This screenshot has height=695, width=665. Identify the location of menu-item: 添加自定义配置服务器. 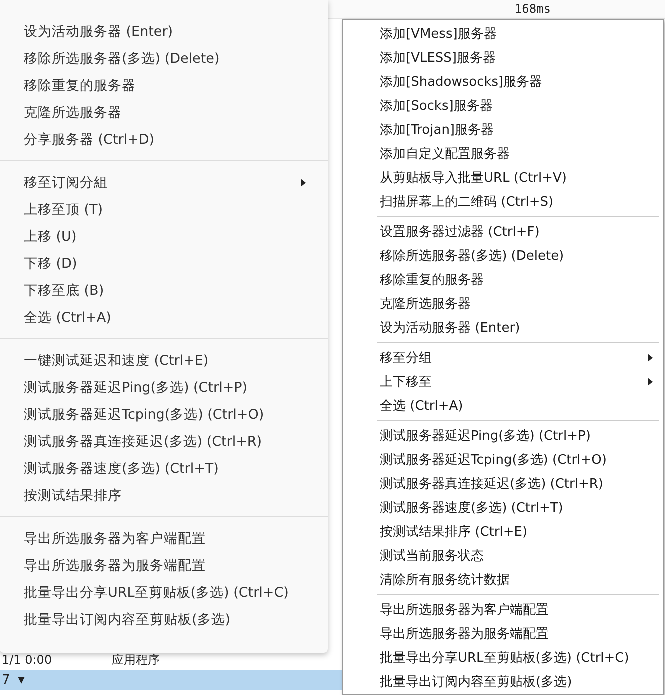
(503, 154).